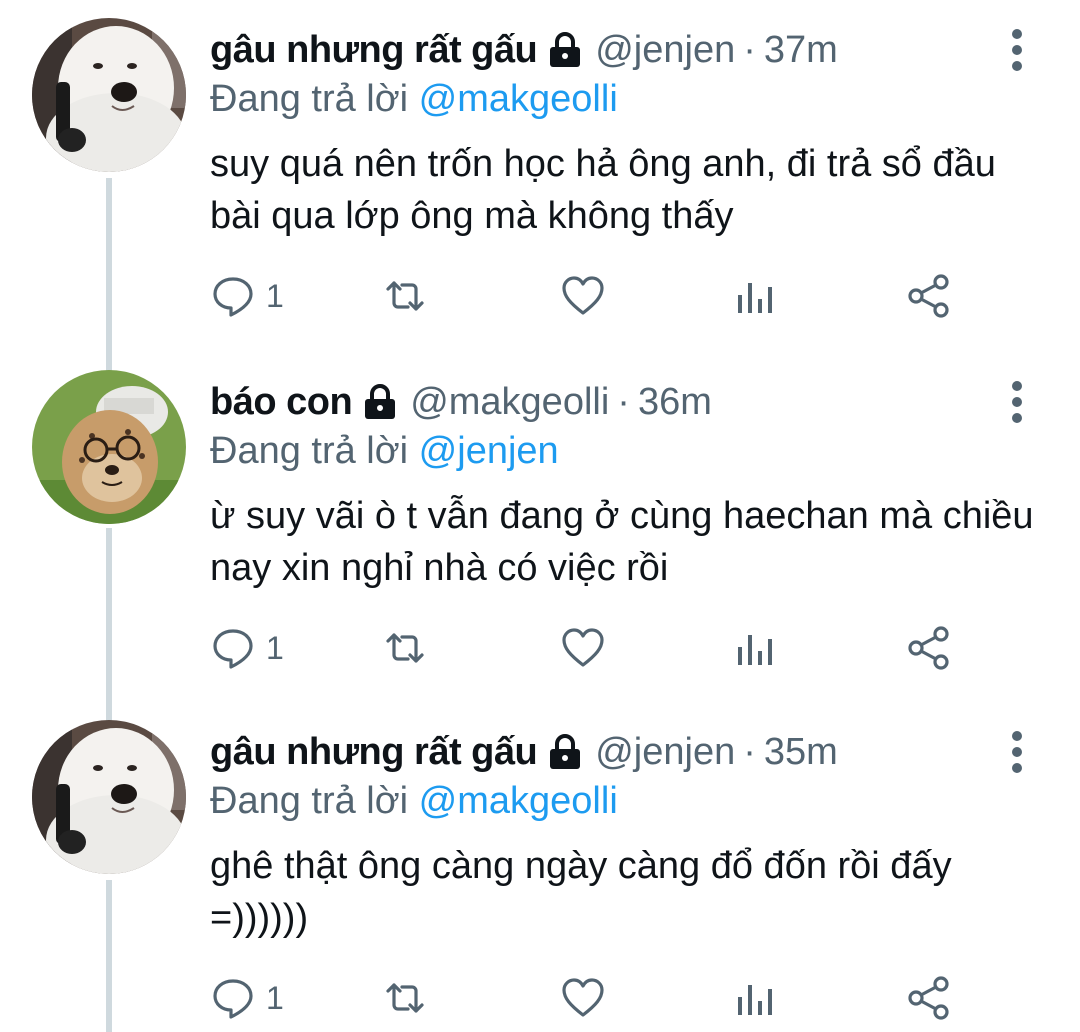 This screenshot has height=1032, width=1080. I want to click on tweet-header: gâu nhưng rất gấu @jenjen · 37m, so click(524, 50).